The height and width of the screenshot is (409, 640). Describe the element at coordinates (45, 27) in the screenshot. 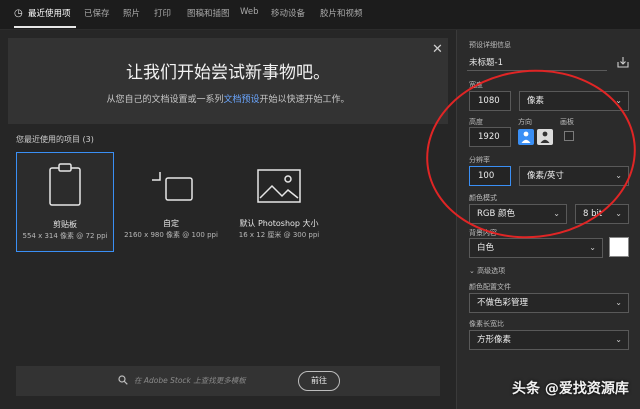

I see `active-tab-indicator` at that location.